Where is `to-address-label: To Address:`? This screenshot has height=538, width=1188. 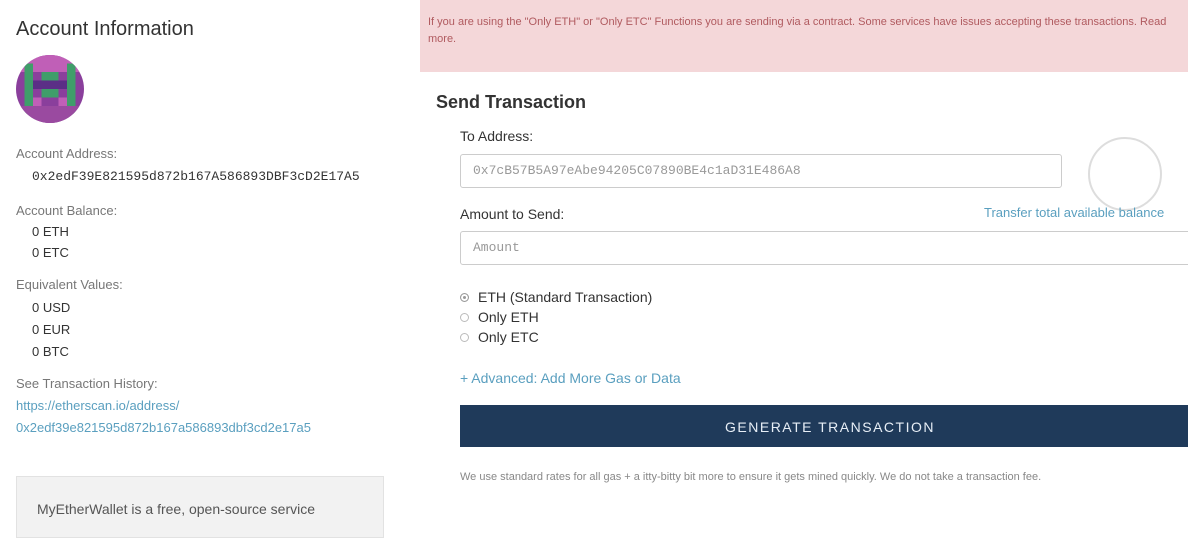
to-address-label: To Address: is located at coordinates (497, 136).